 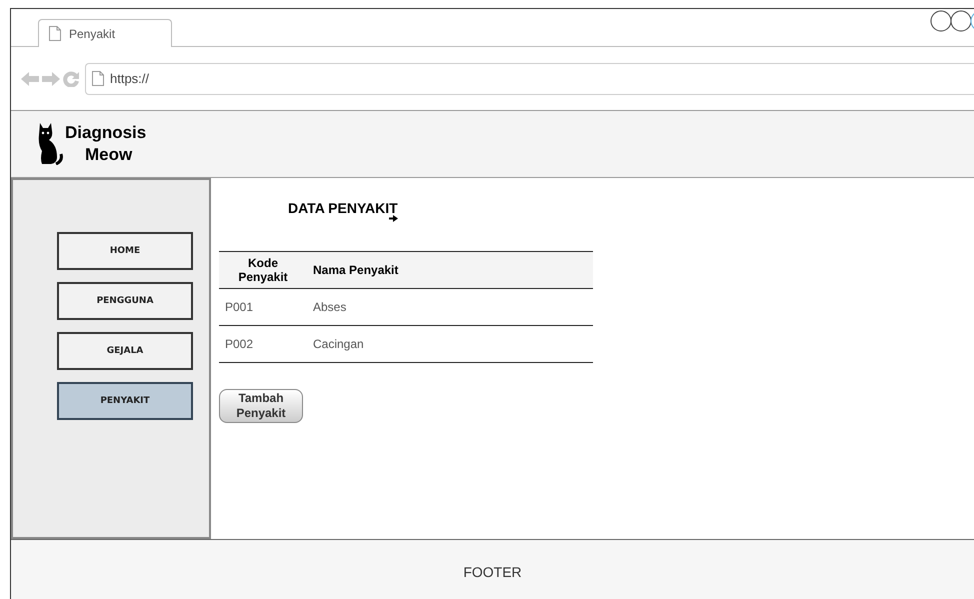 What do you see at coordinates (263, 344) in the screenshot?
I see `table-cell: P002` at bounding box center [263, 344].